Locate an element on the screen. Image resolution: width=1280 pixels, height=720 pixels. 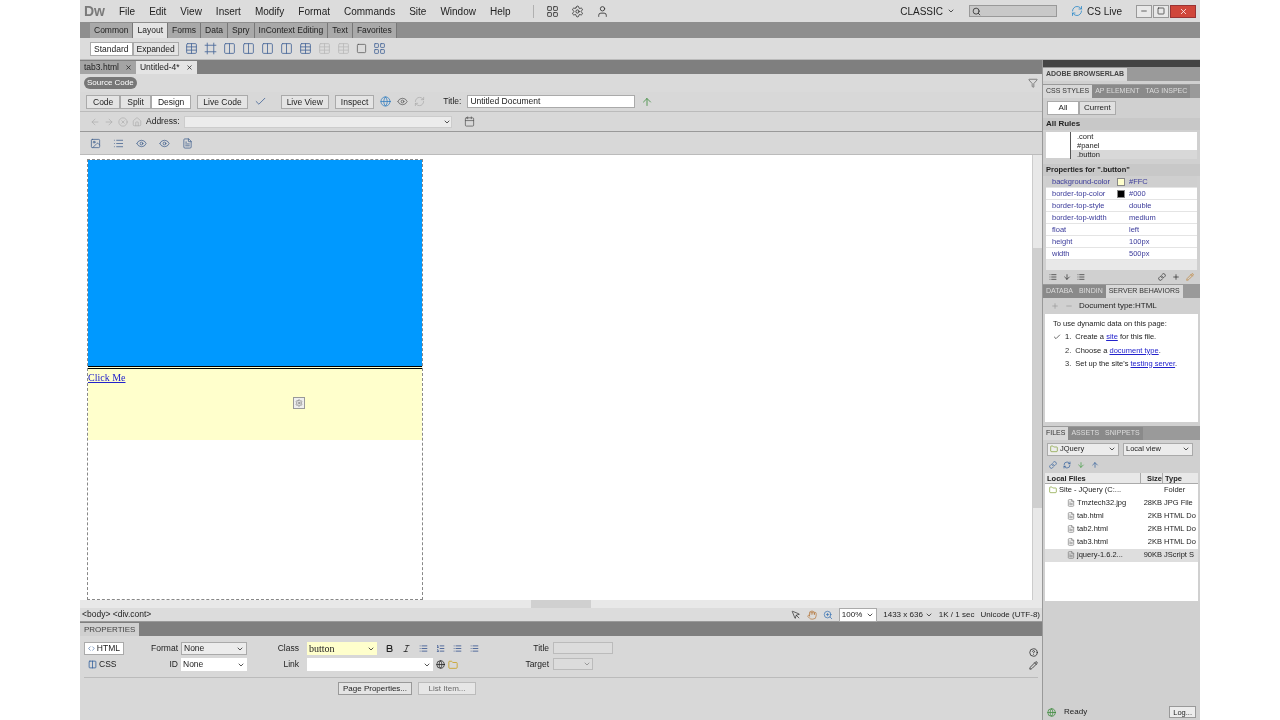
insert-tab: Favorites is located at coordinates (374, 30).